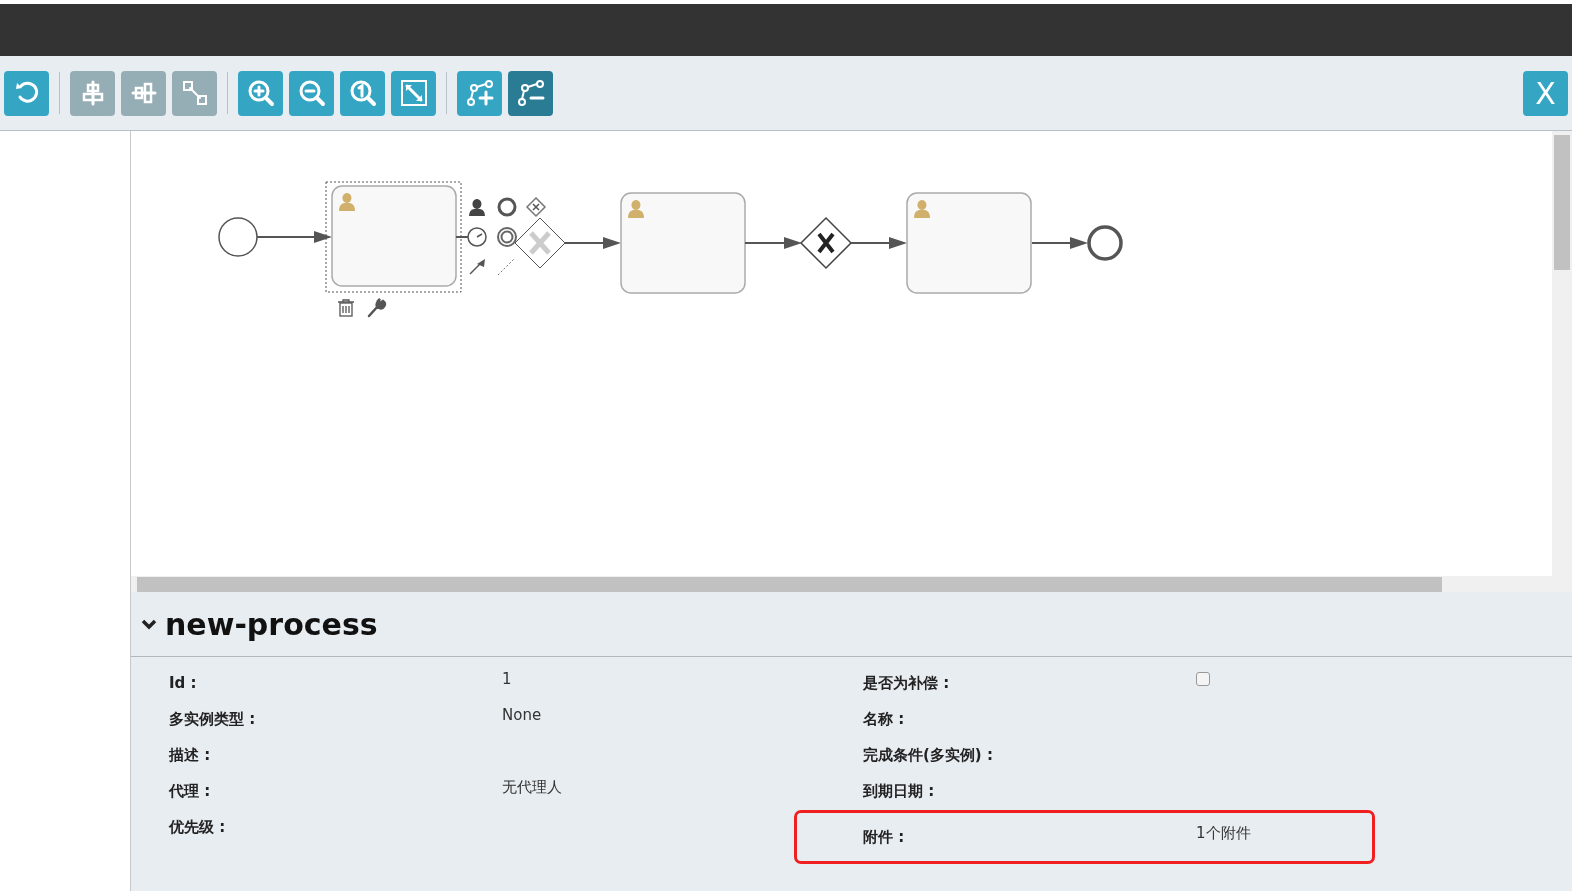  What do you see at coordinates (1203, 679) in the screenshot?
I see `checkbox` at bounding box center [1203, 679].